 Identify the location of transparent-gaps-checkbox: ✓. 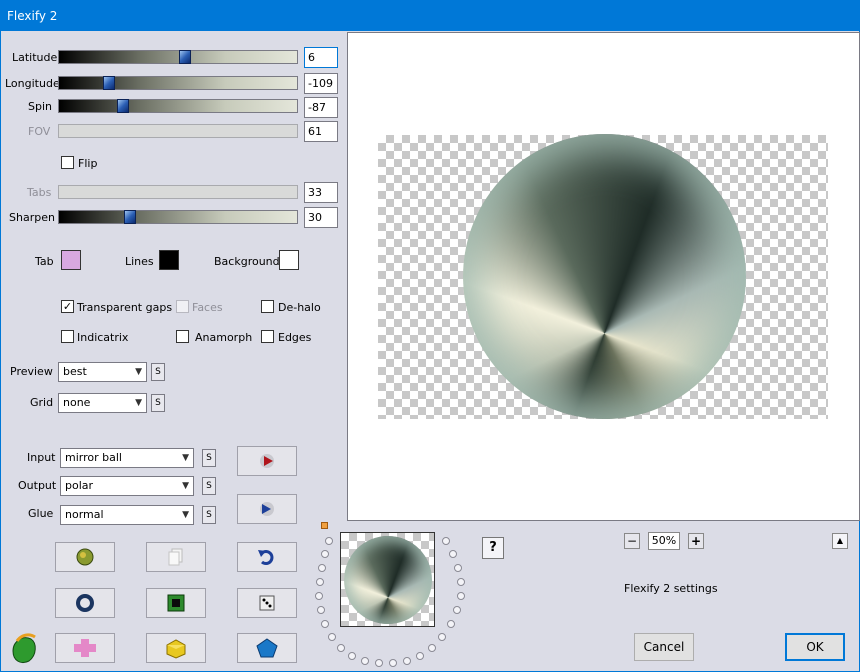
(67, 306).